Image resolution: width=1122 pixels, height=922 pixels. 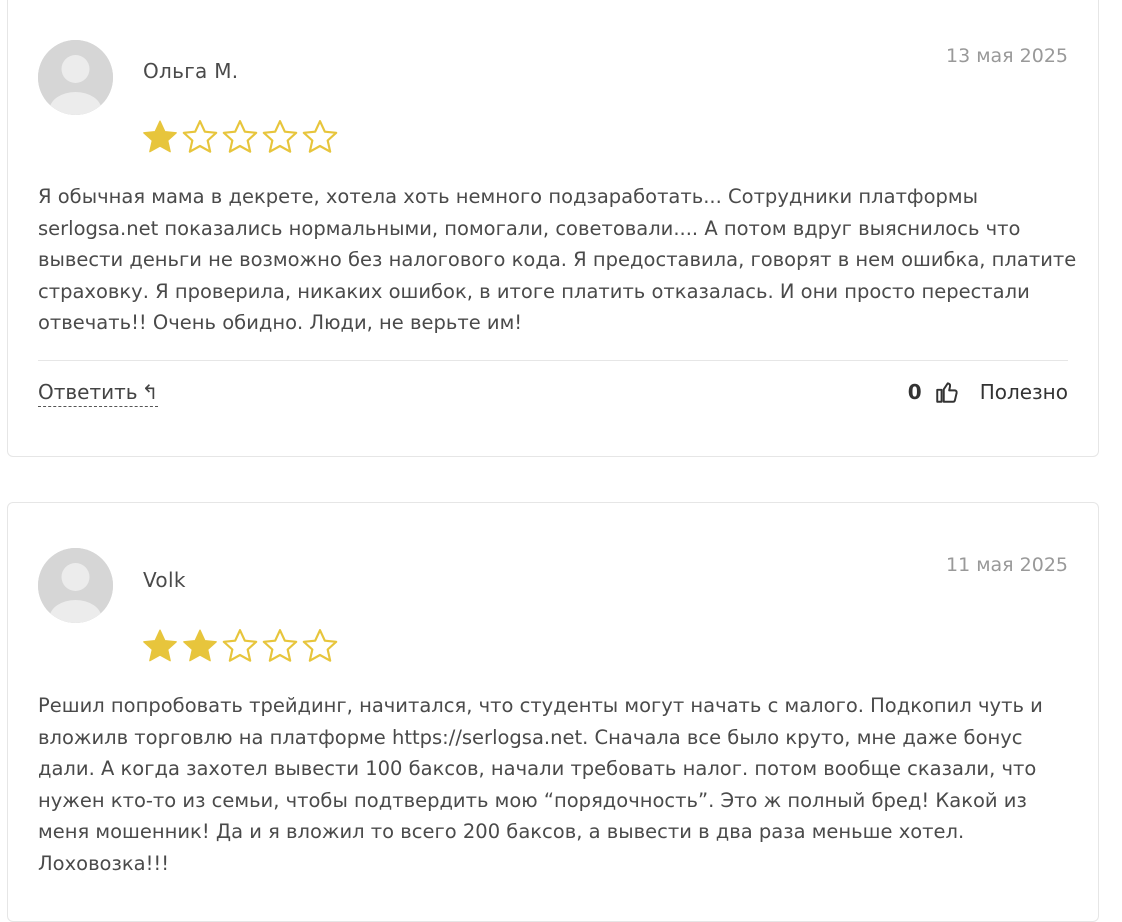 I want to click on helpful-vote: 0 Полезно, so click(x=988, y=392).